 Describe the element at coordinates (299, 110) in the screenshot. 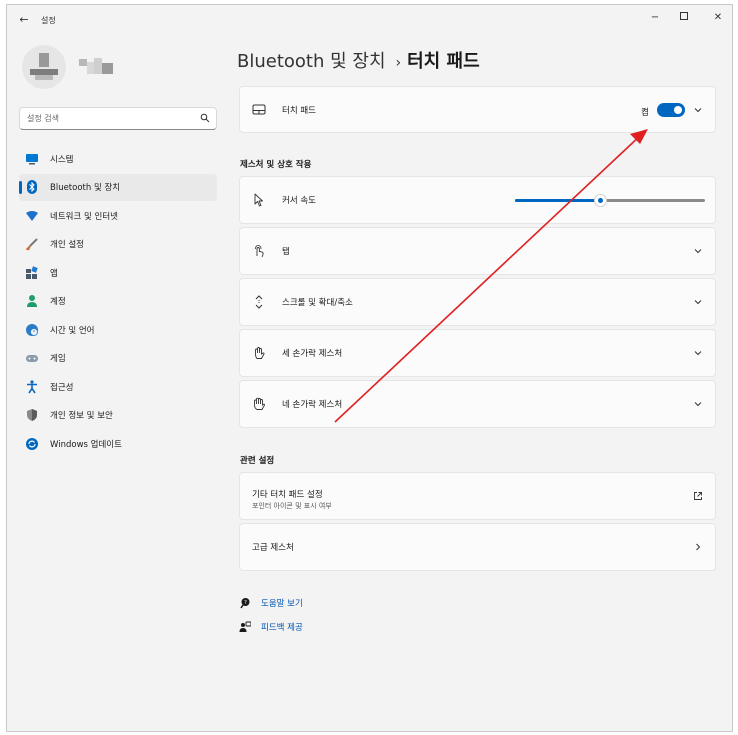

I see `touchpad-label: 터치 패드` at that location.